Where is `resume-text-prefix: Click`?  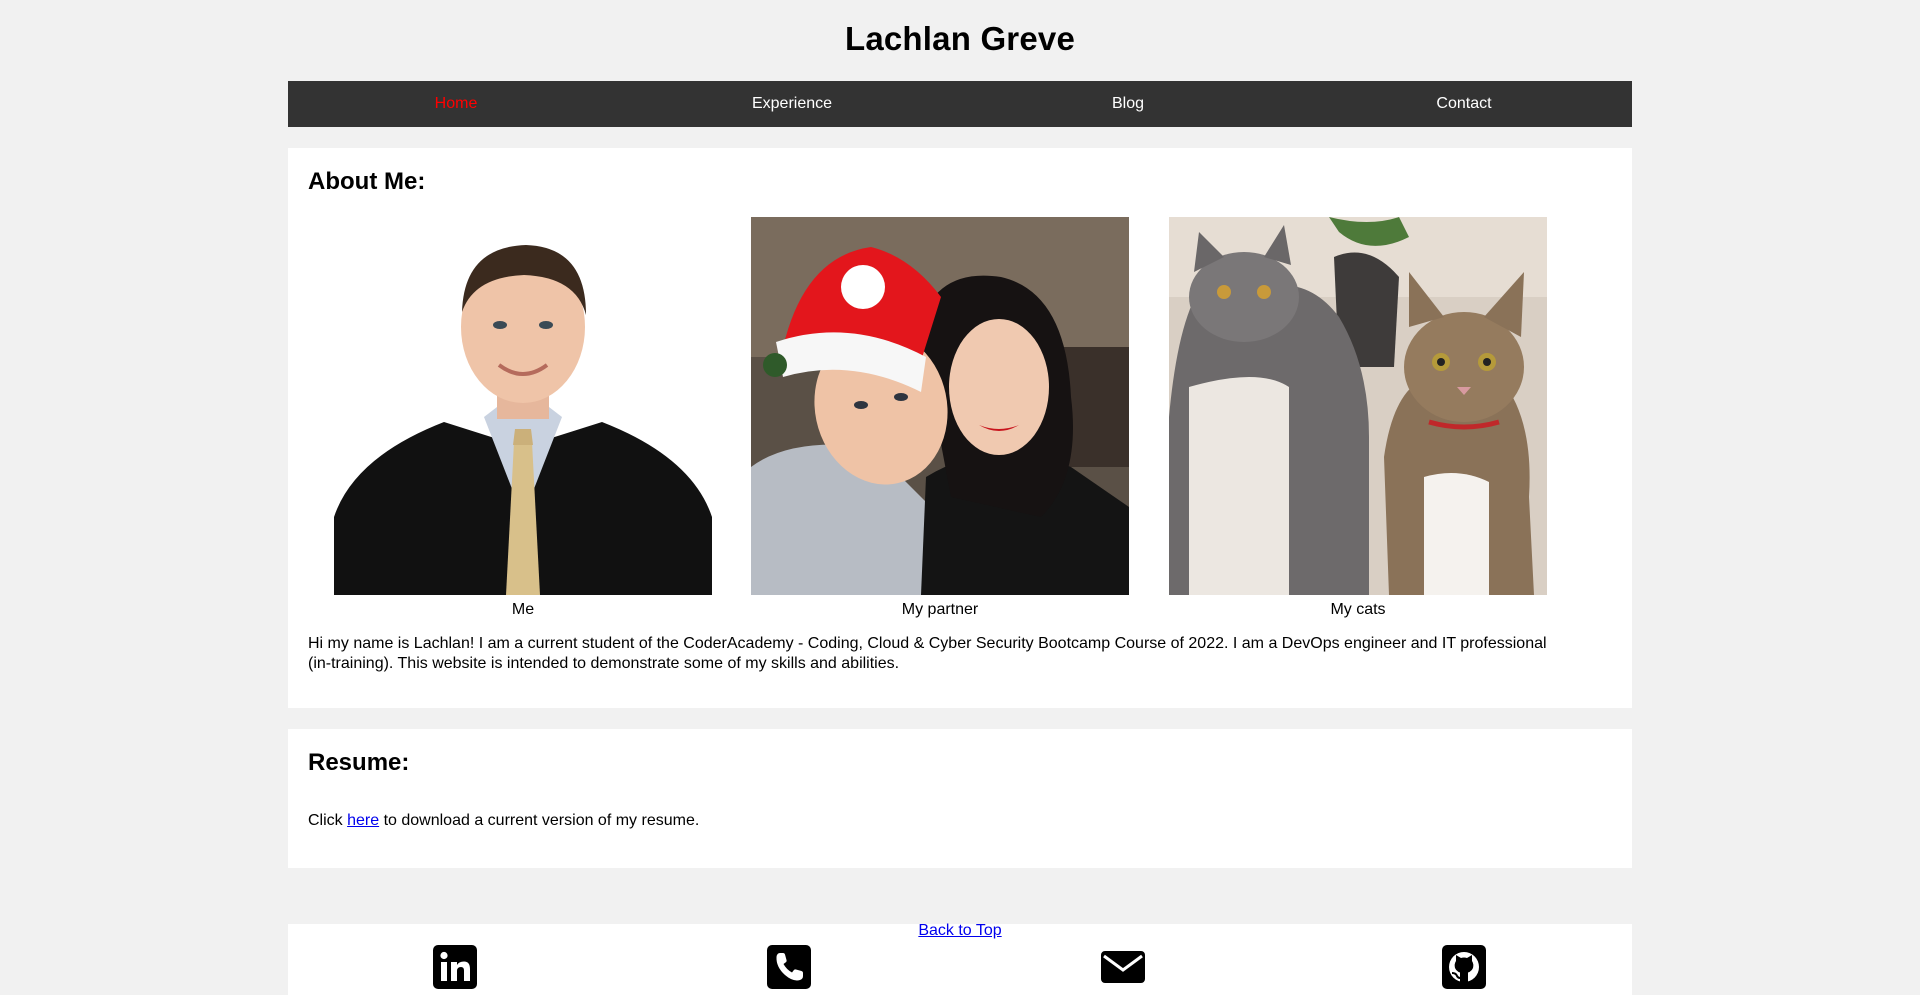
resume-text-prefix: Click is located at coordinates (328, 820).